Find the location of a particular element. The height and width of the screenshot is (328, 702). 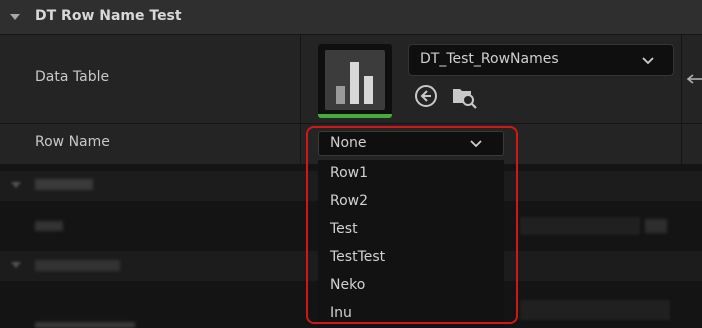

reset-to-default-icon is located at coordinates (693, 79).